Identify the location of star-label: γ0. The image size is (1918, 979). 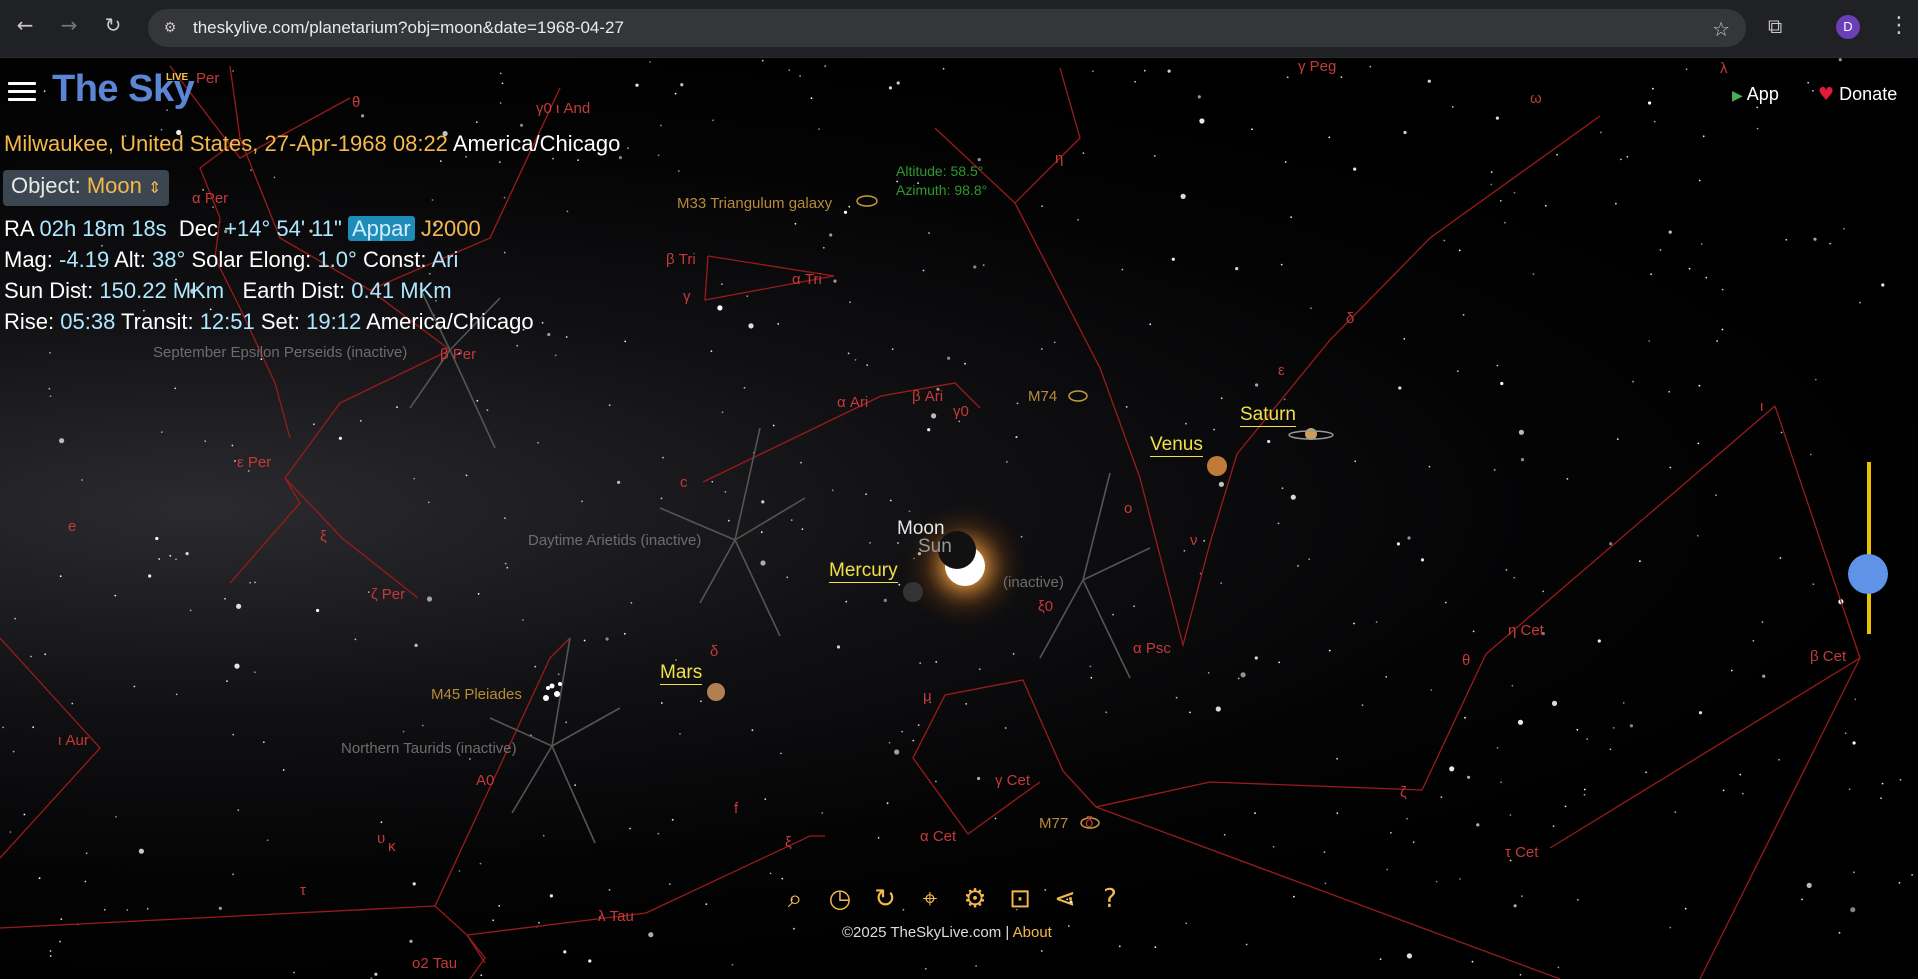
(961, 411).